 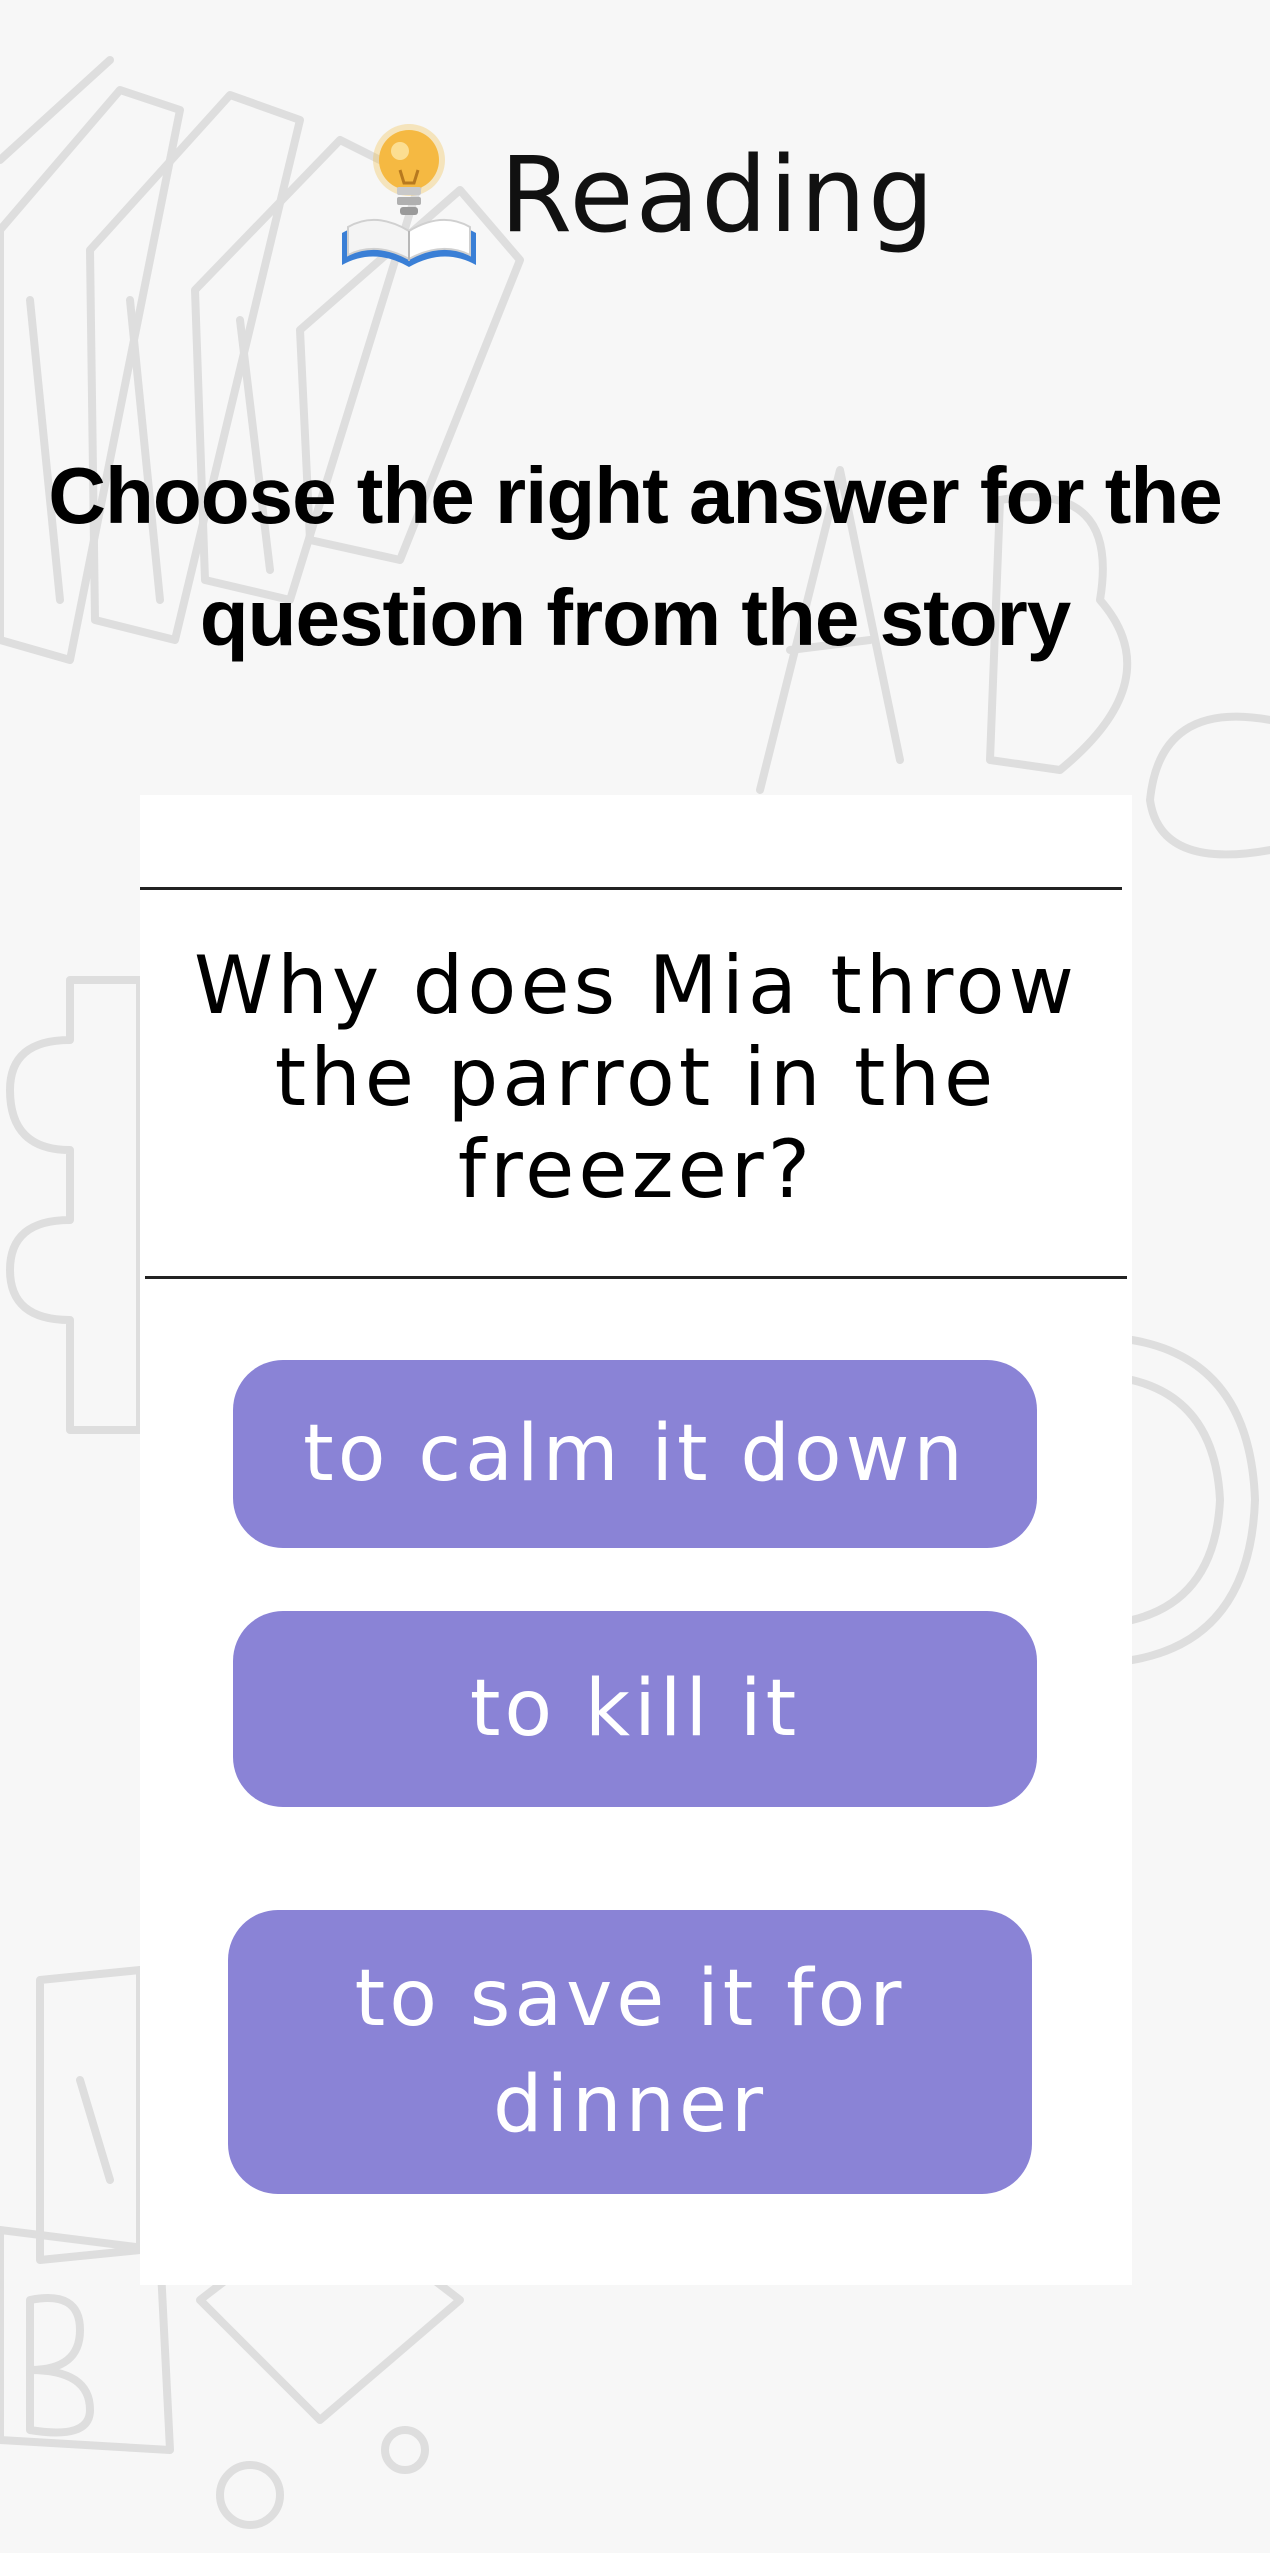 I want to click on circle-doodle, so click(x=1193, y=1500).